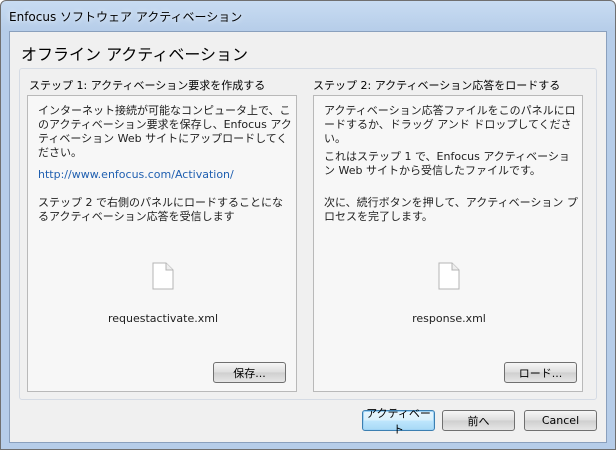 The image size is (616, 450). I want to click on back-button: 前へ, so click(478, 420).